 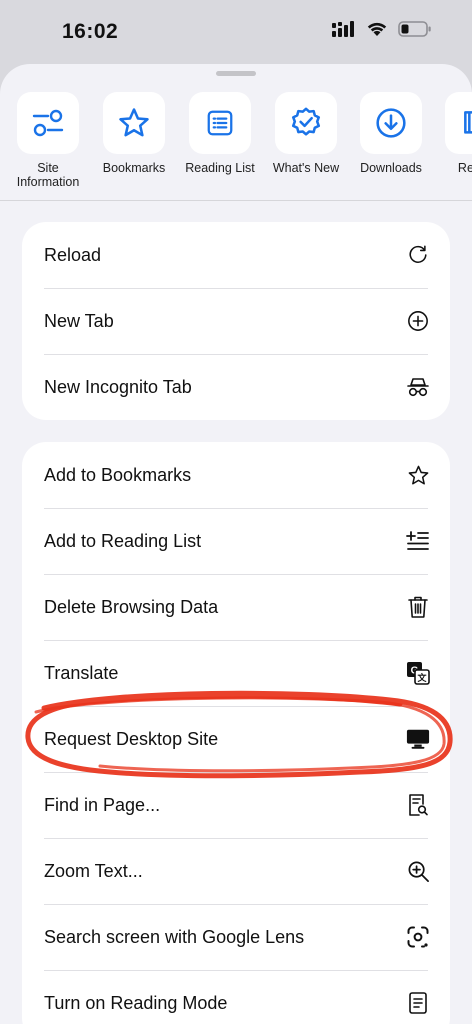 What do you see at coordinates (236, 997) in the screenshot?
I see `menu-item-reading-mode: Turn on Reading Mode` at bounding box center [236, 997].